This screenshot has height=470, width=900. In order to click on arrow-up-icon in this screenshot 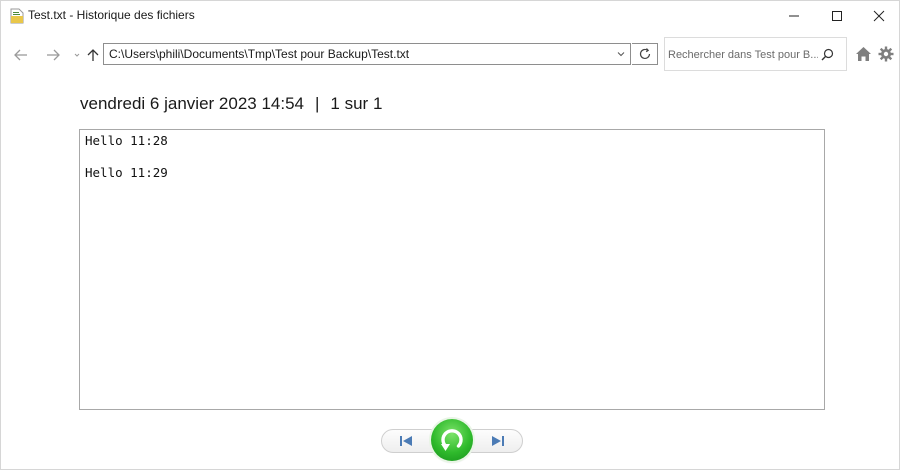, I will do `click(93, 55)`.